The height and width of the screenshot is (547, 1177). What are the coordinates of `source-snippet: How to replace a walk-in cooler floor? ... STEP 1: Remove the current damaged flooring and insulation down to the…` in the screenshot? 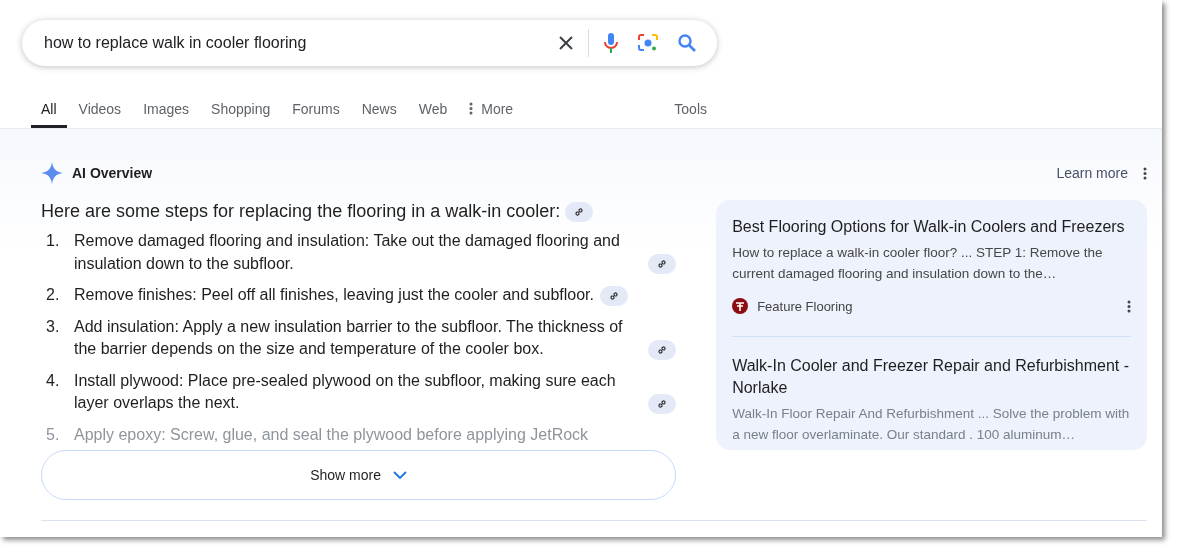 It's located at (918, 263).